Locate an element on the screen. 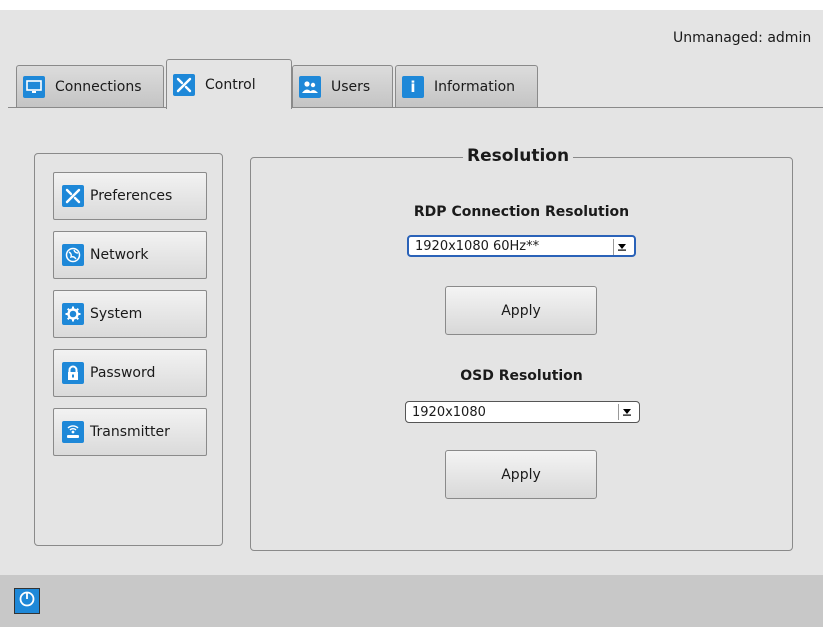 The width and height of the screenshot is (823, 627). sidebar-item-label: Transmitter is located at coordinates (130, 432).